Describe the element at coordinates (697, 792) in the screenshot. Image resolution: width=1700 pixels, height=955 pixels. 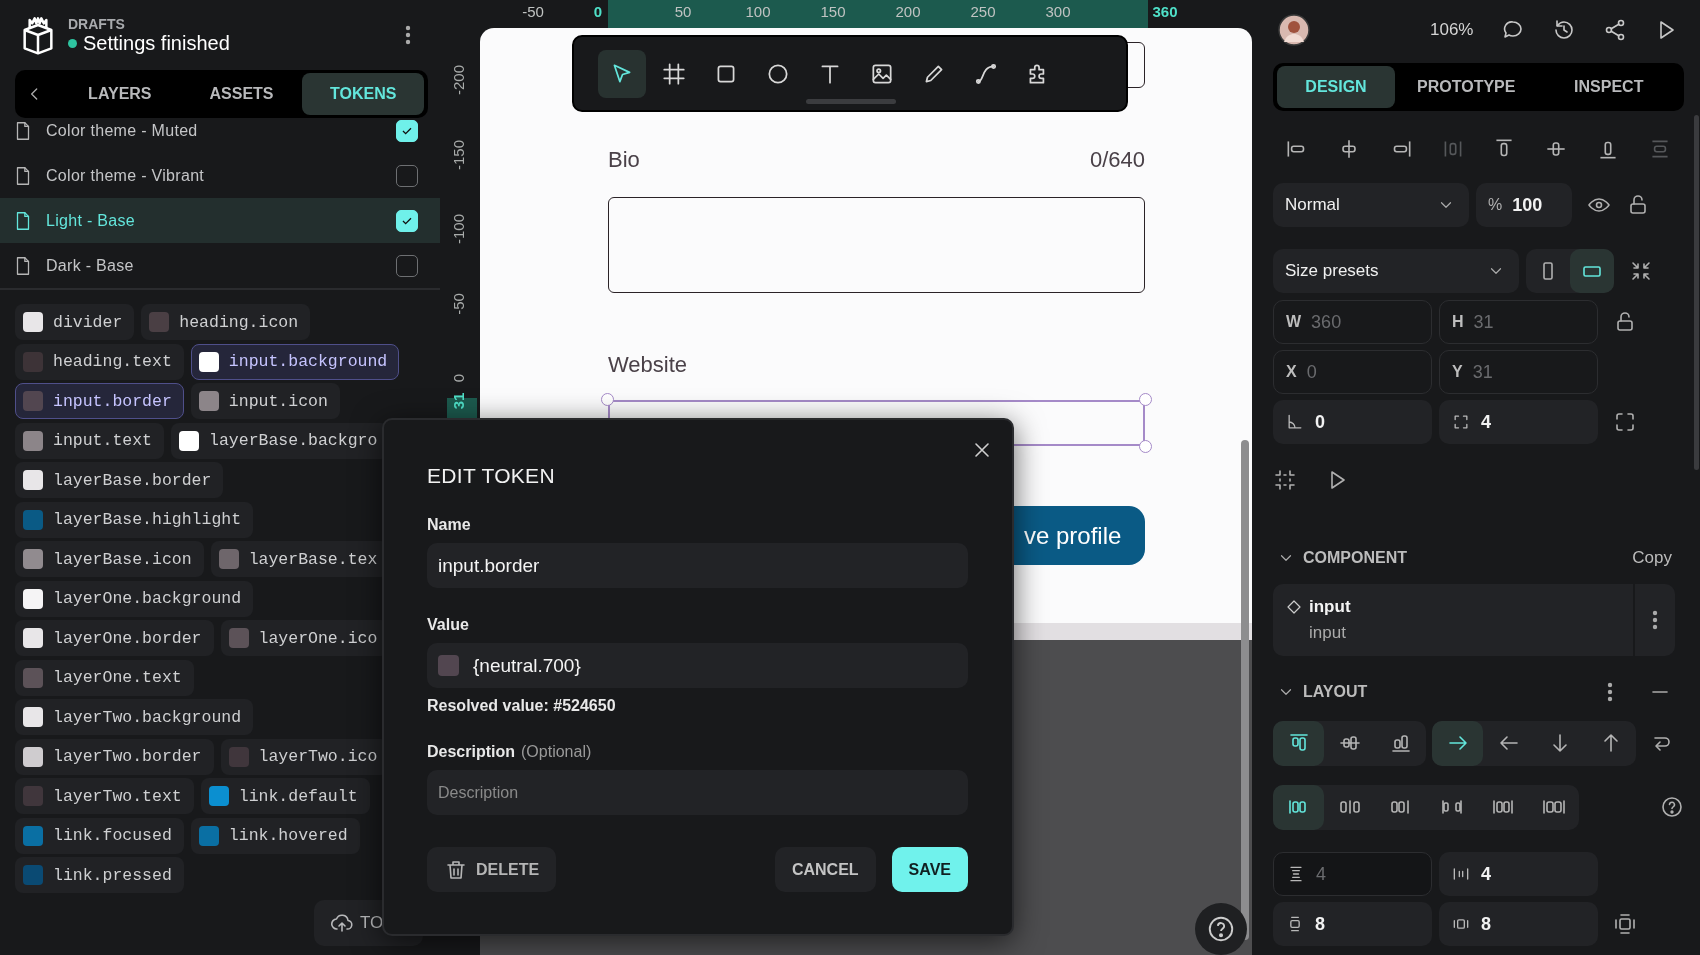
I see `description-field: Description` at that location.